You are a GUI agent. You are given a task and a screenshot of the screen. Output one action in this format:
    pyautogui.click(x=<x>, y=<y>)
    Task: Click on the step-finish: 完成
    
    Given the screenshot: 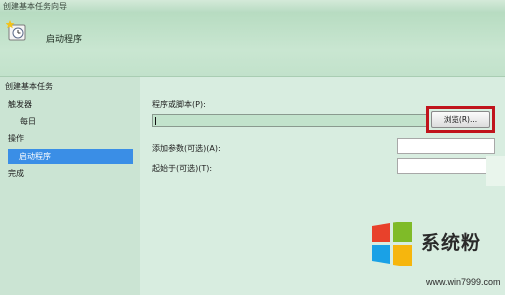 What is the action you would take?
    pyautogui.click(x=16, y=173)
    